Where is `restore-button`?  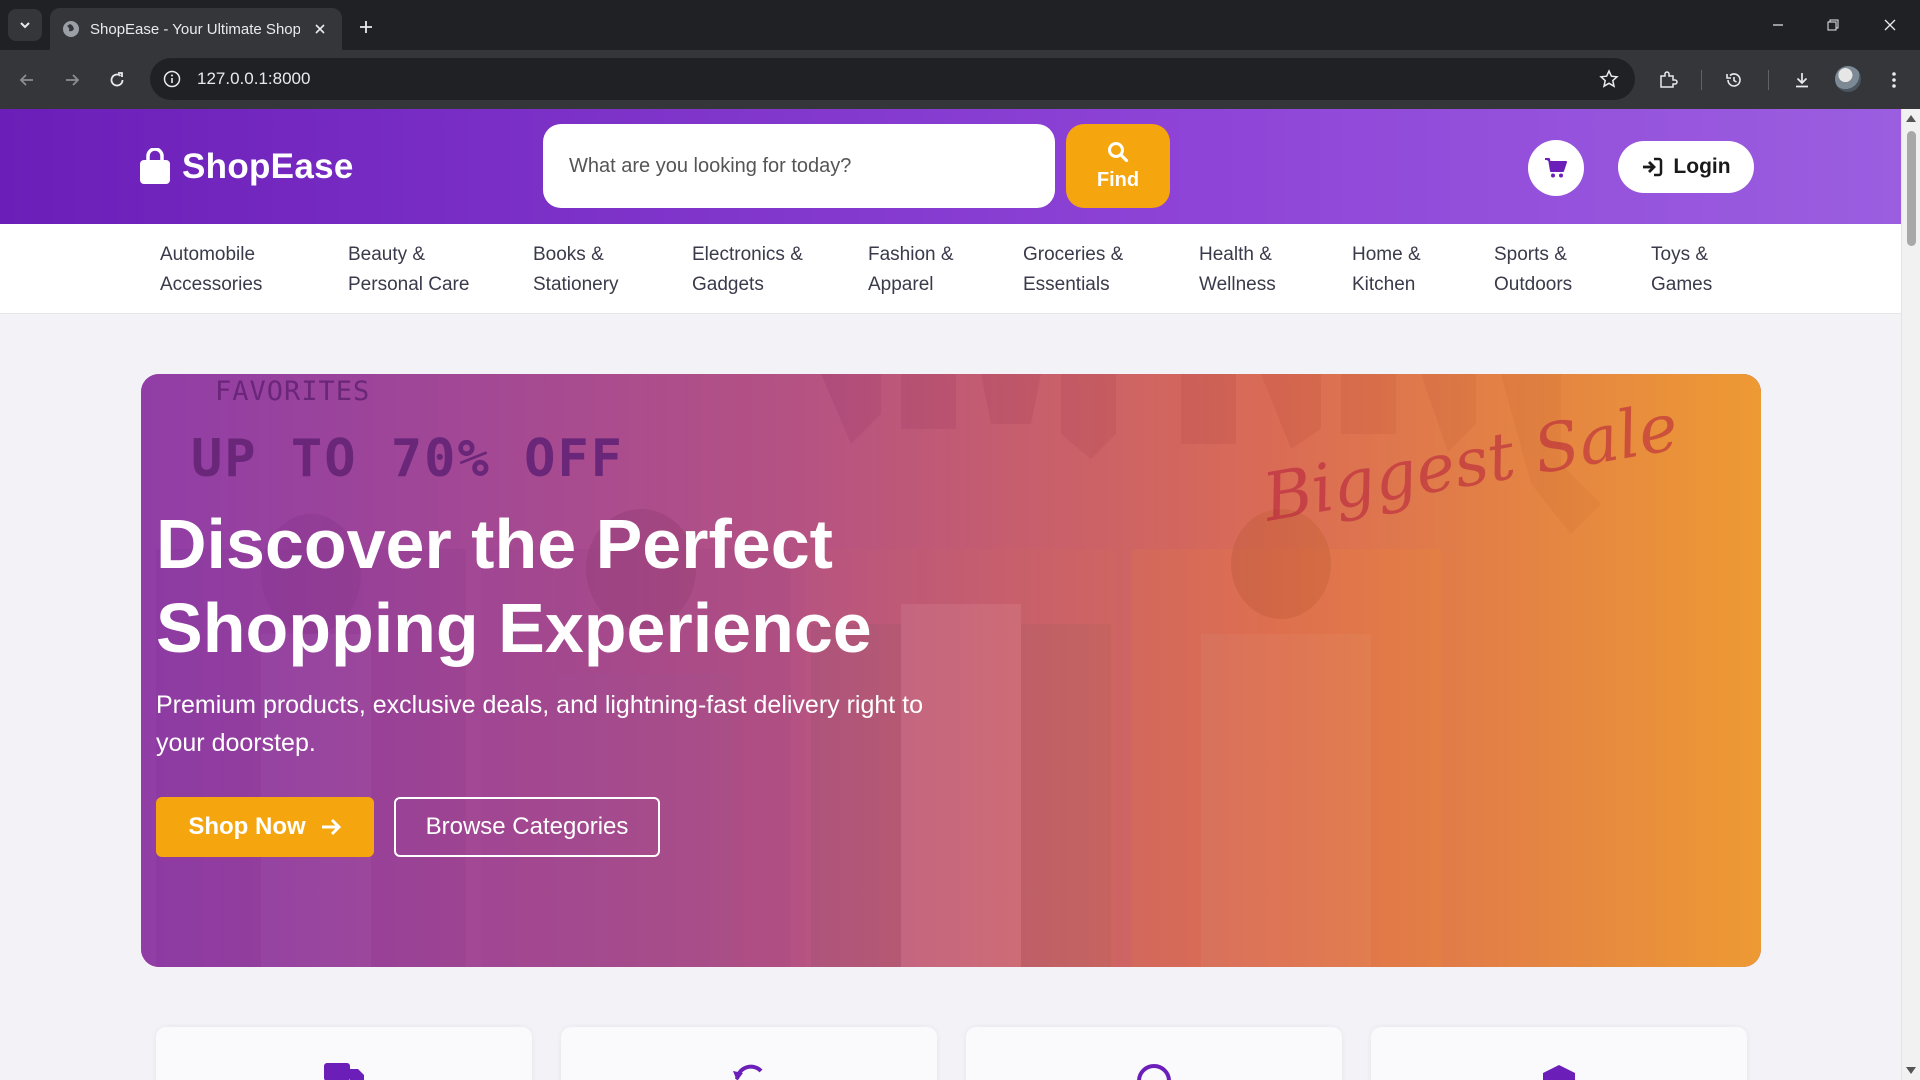 restore-button is located at coordinates (1833, 25).